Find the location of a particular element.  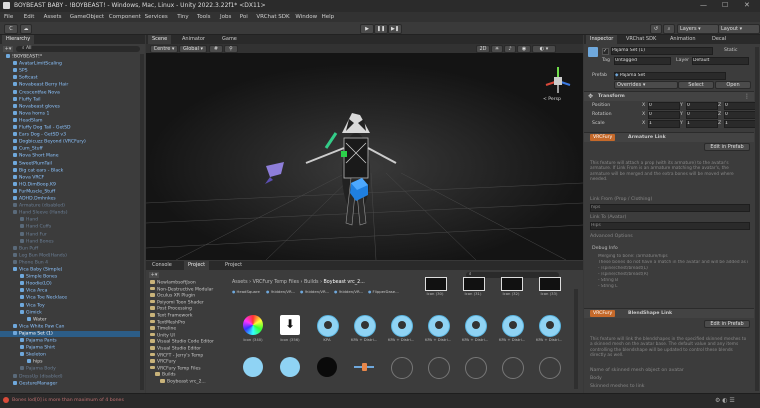

menu-item-vrchat-sdk: VRChat SDK is located at coordinates (272, 17).